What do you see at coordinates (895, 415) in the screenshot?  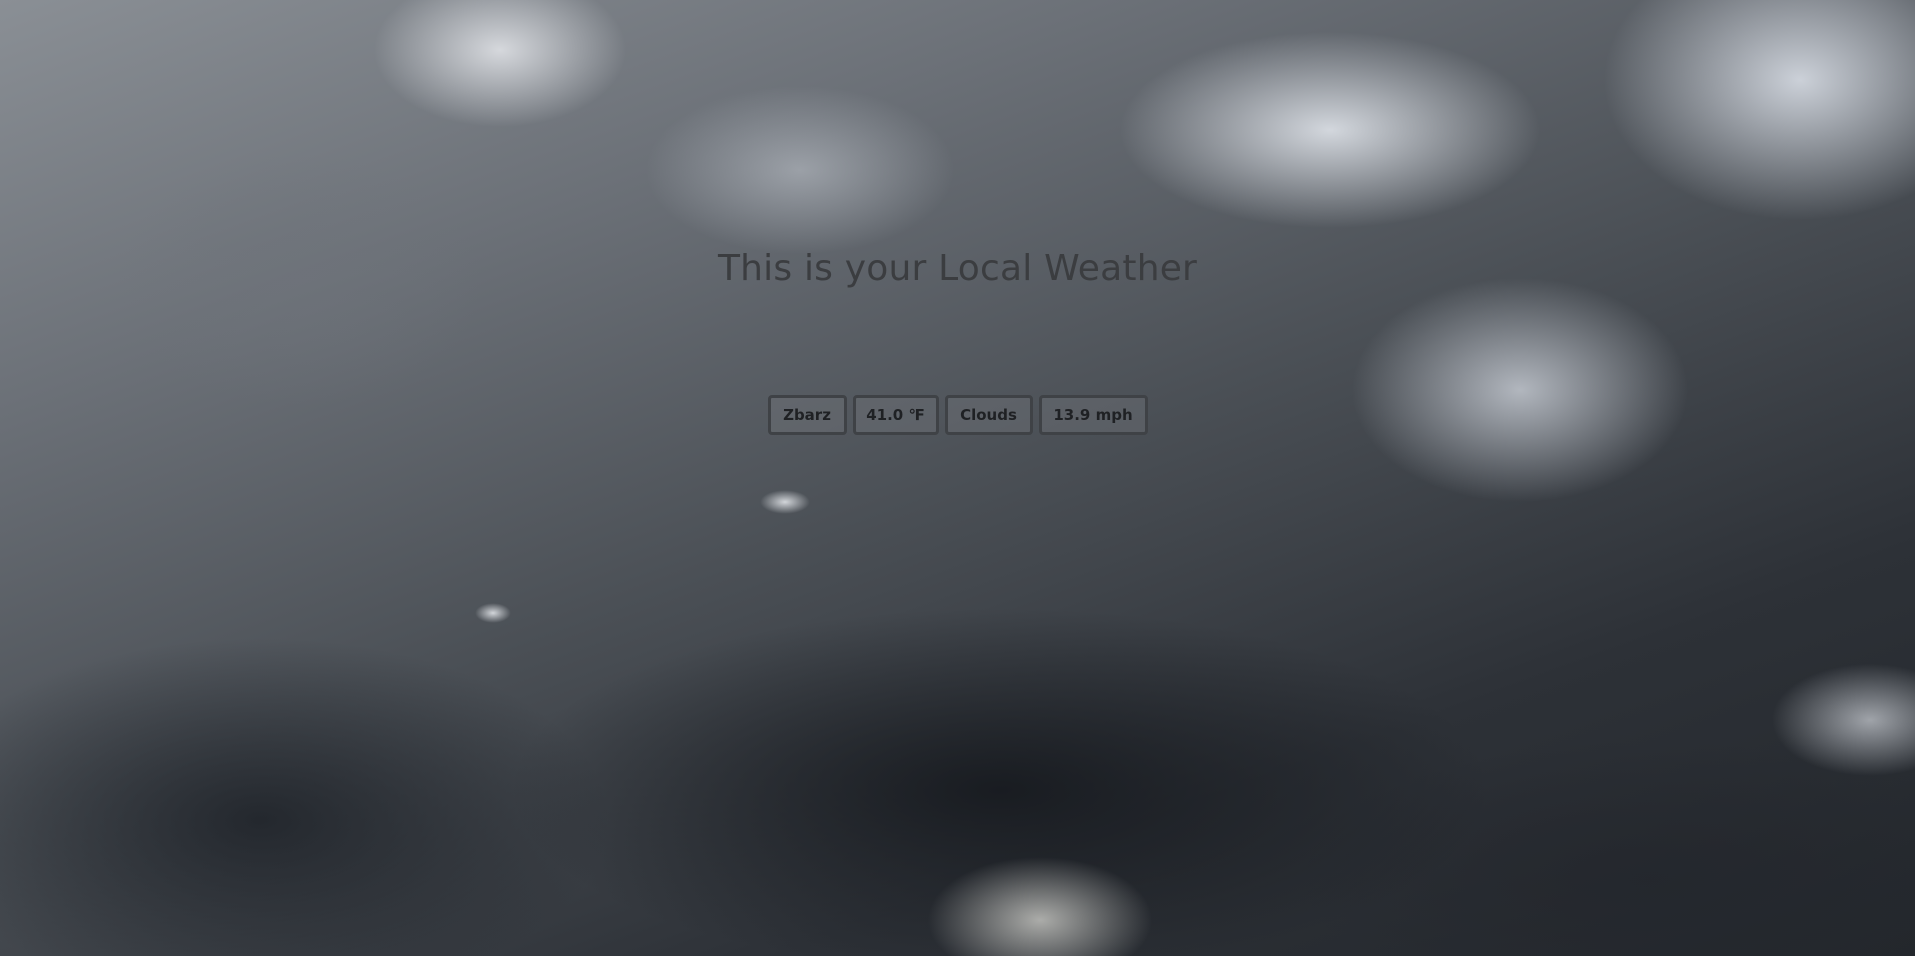 I see `temperature-badge: 41.0 ℉` at bounding box center [895, 415].